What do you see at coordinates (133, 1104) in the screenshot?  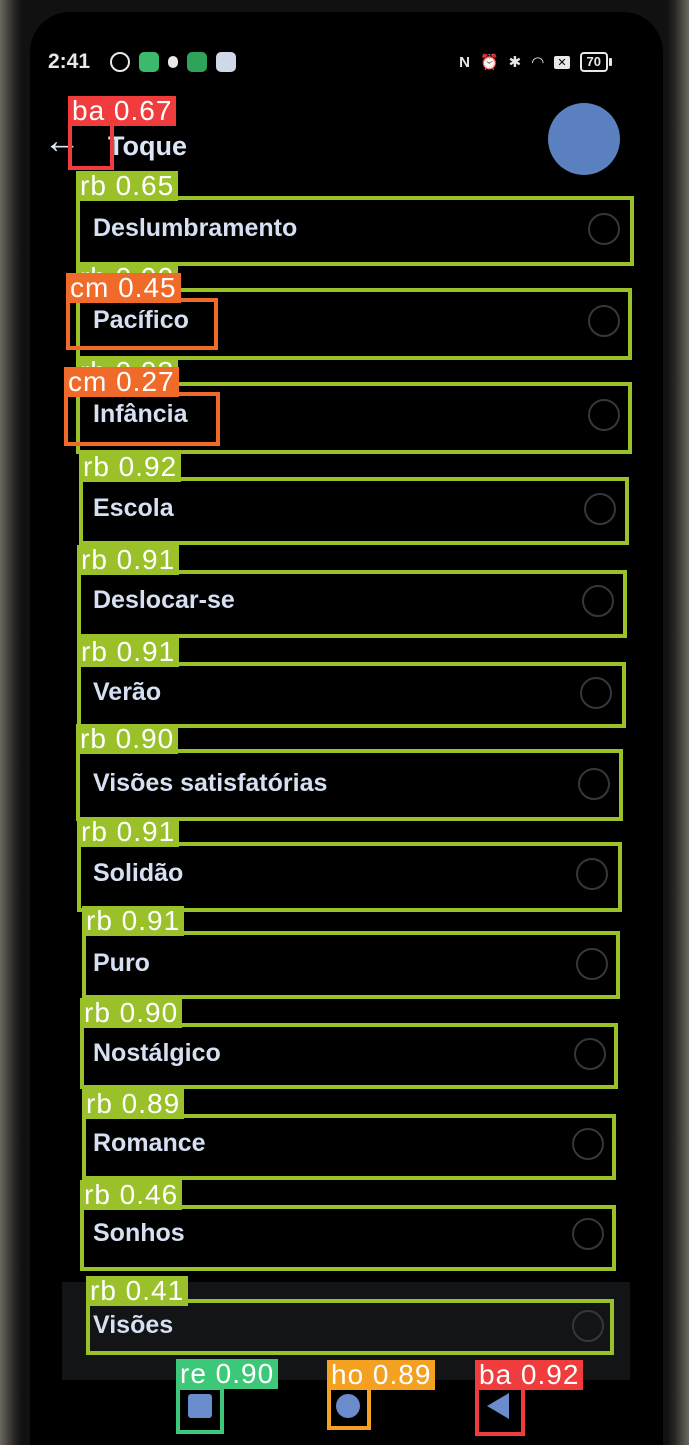 I see `detection-label: rb 0.89` at bounding box center [133, 1104].